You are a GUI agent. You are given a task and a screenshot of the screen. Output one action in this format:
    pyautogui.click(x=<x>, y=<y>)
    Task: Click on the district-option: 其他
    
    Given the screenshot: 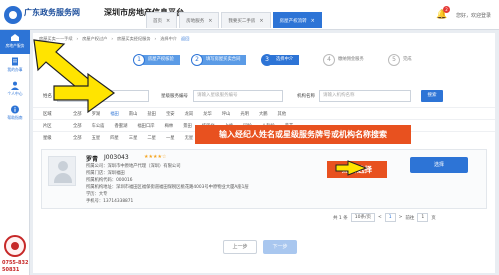 What is the action you would take?
    pyautogui.click(x=282, y=114)
    